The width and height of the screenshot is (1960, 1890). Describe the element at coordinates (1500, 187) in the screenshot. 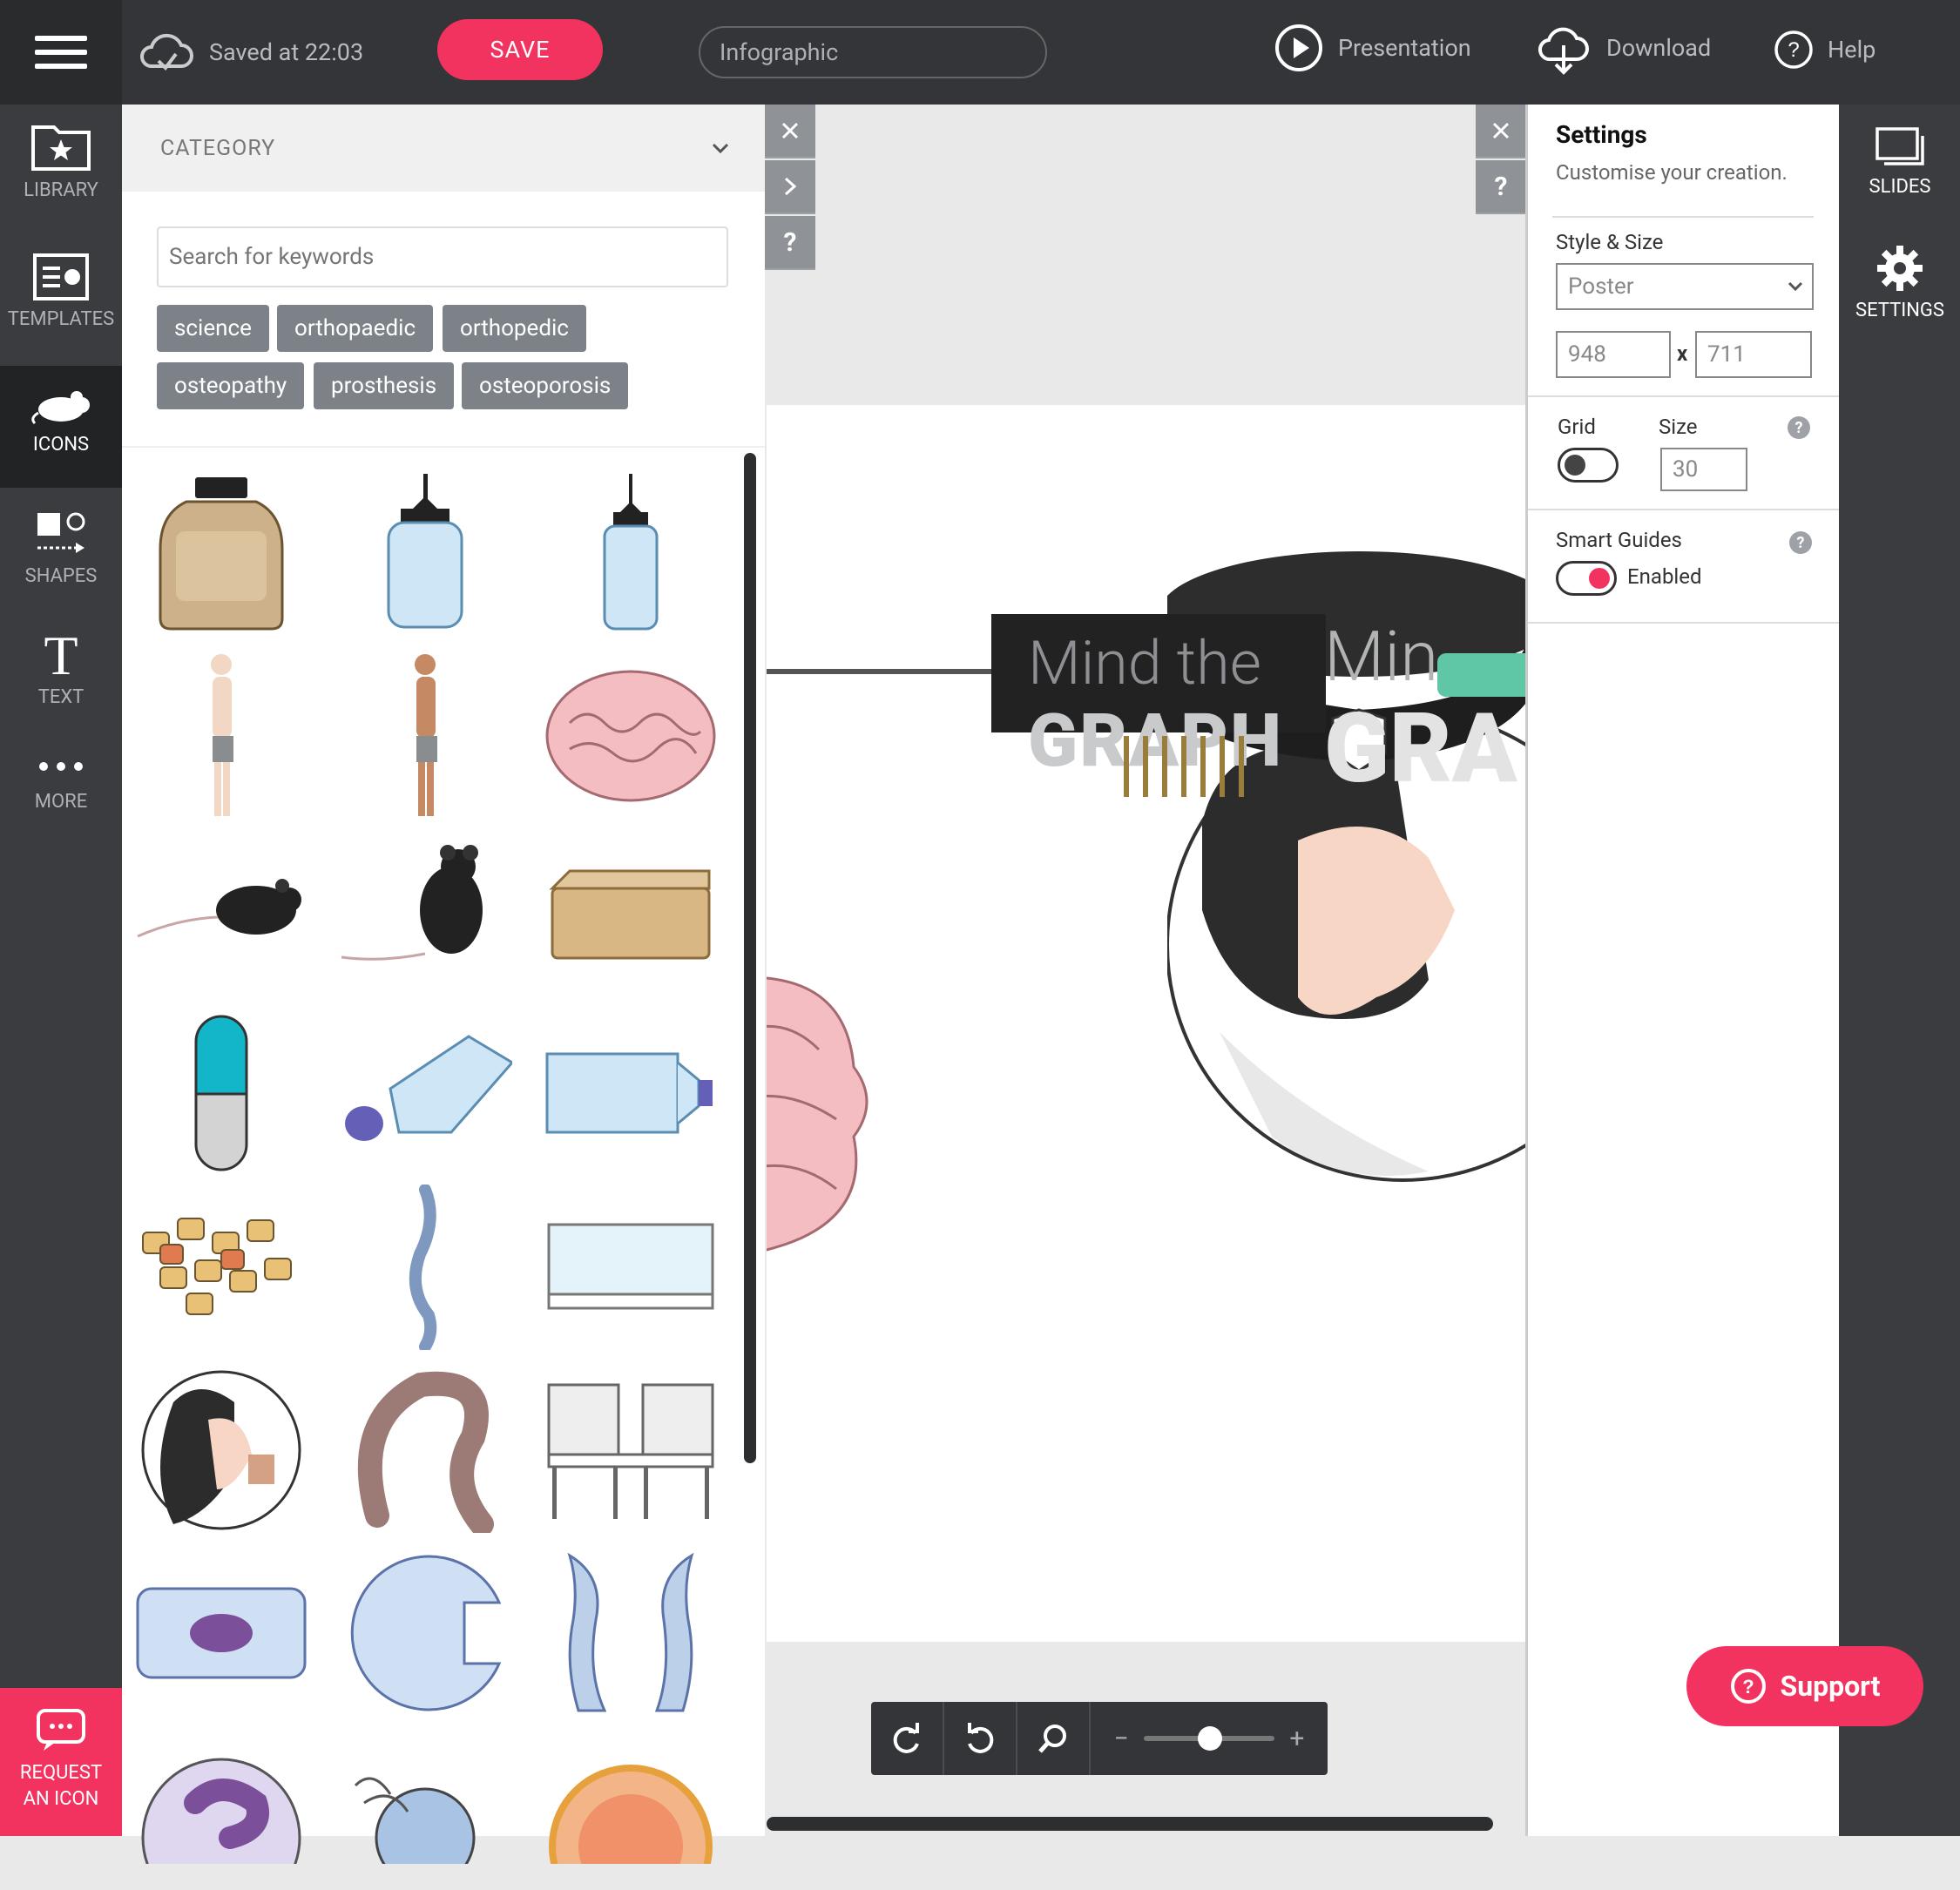

I see `settings-help-button: ?` at that location.